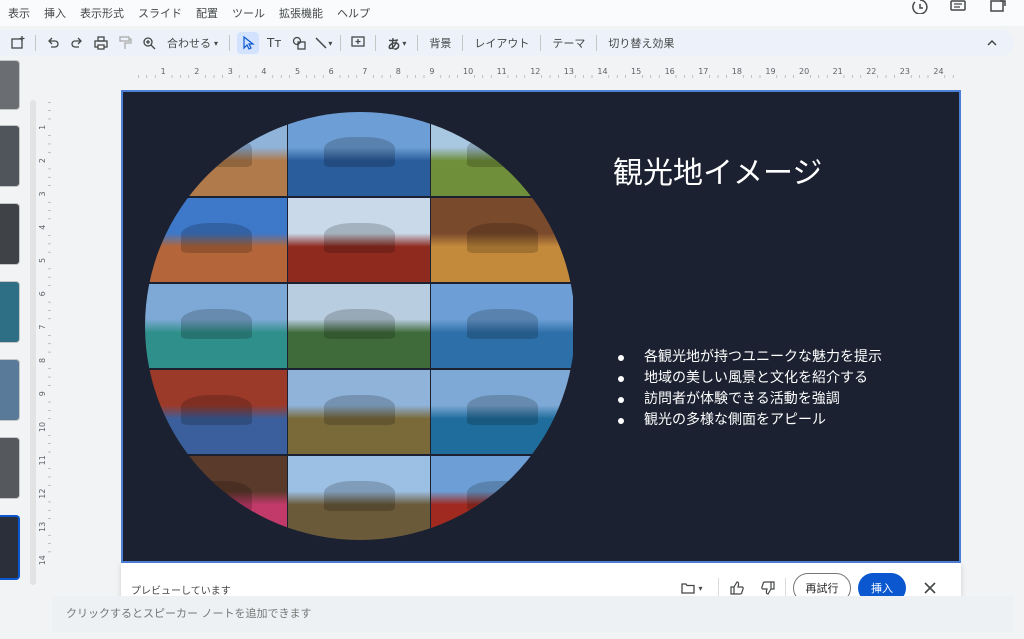 The height and width of the screenshot is (639, 1024). Describe the element at coordinates (998, 7) in the screenshot. I see `present-icon` at that location.